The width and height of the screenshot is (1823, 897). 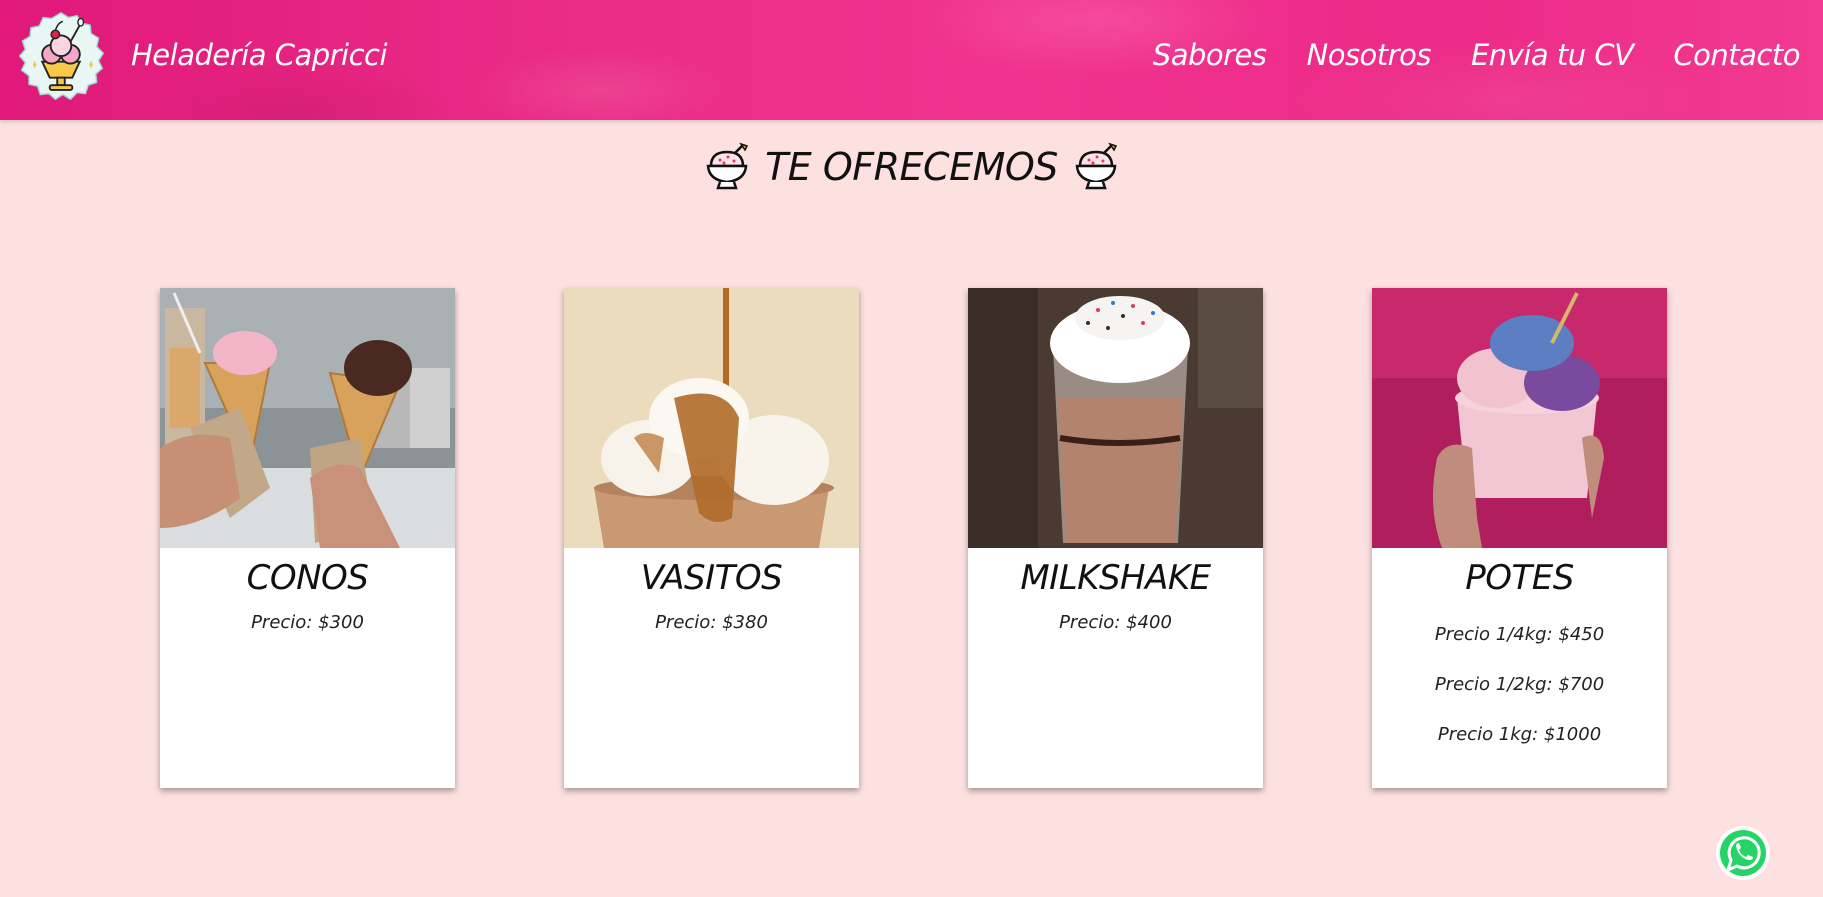 What do you see at coordinates (1519, 634) in the screenshot?
I see `card-price: Precio 1/4kg: $450` at bounding box center [1519, 634].